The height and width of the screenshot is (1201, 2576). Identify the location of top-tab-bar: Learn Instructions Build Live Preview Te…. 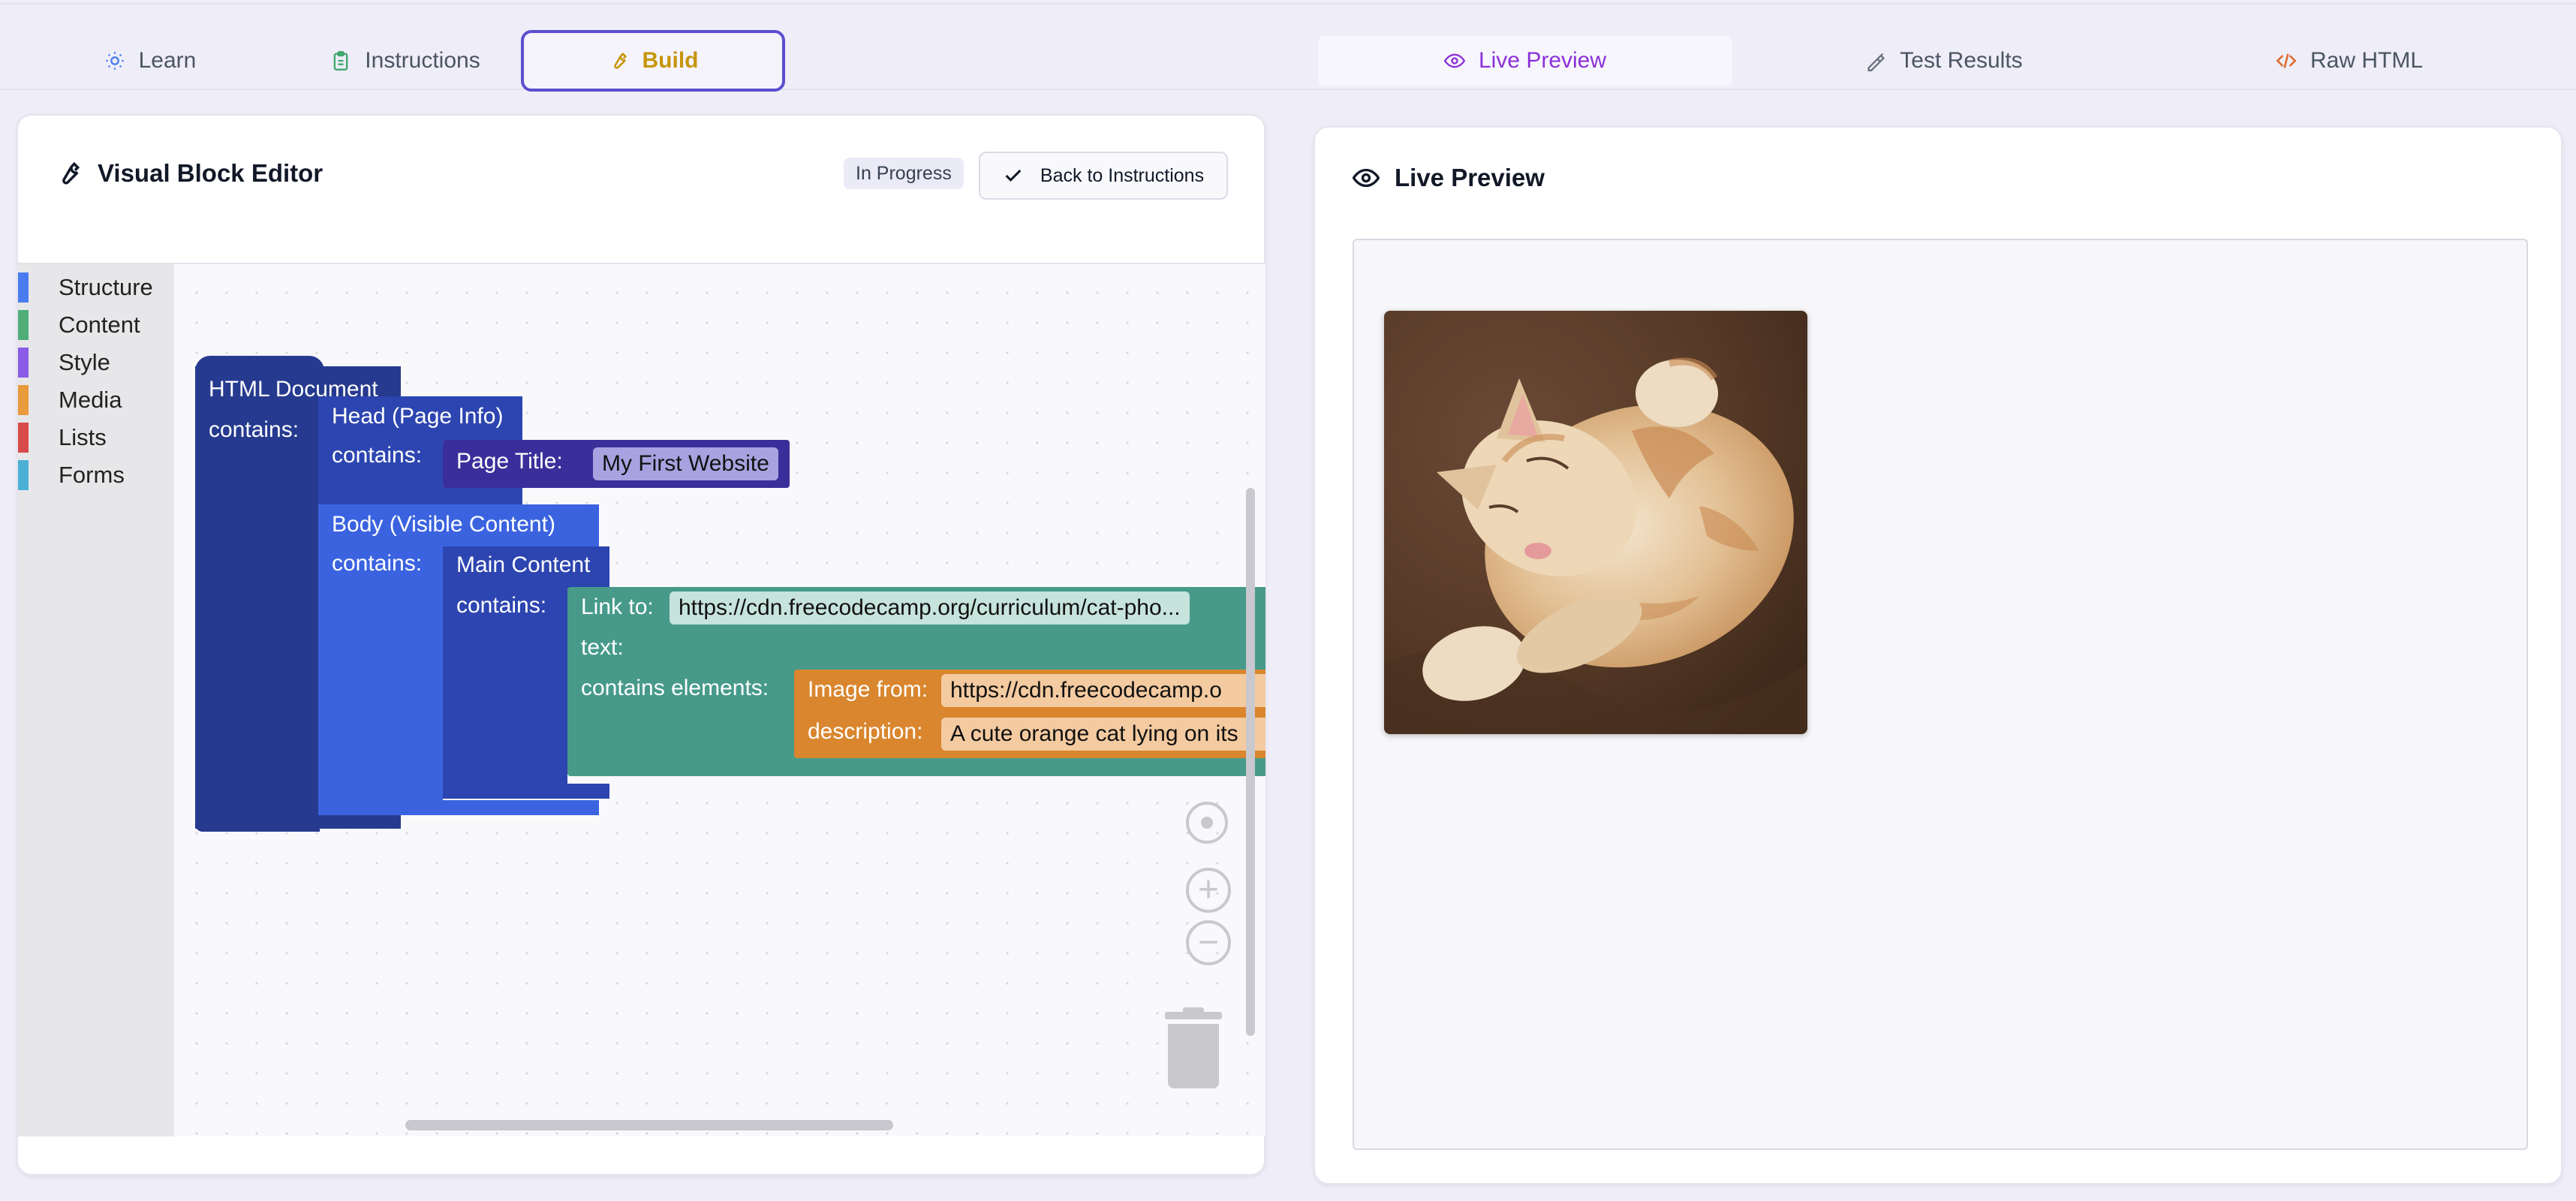
(1288, 47).